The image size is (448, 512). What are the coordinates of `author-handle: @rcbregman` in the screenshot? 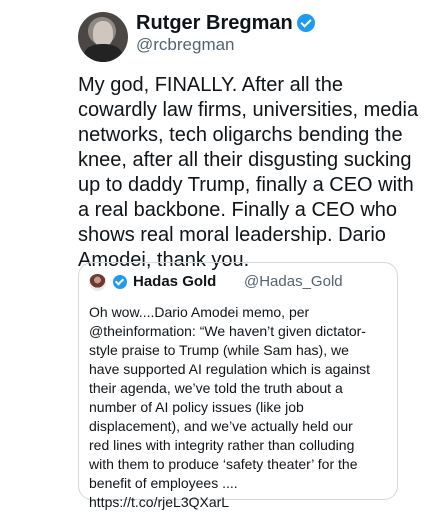 It's located at (225, 45).